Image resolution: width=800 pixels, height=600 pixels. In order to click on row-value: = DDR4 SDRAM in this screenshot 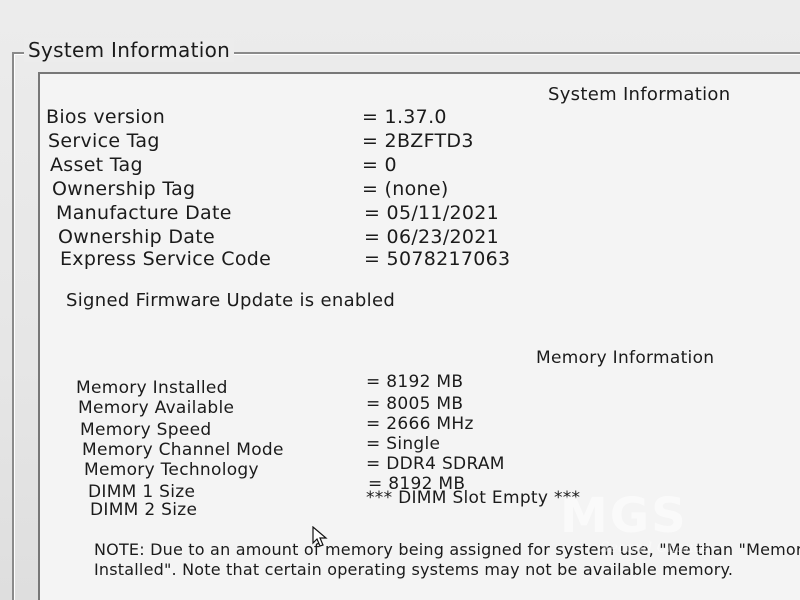, I will do `click(435, 464)`.